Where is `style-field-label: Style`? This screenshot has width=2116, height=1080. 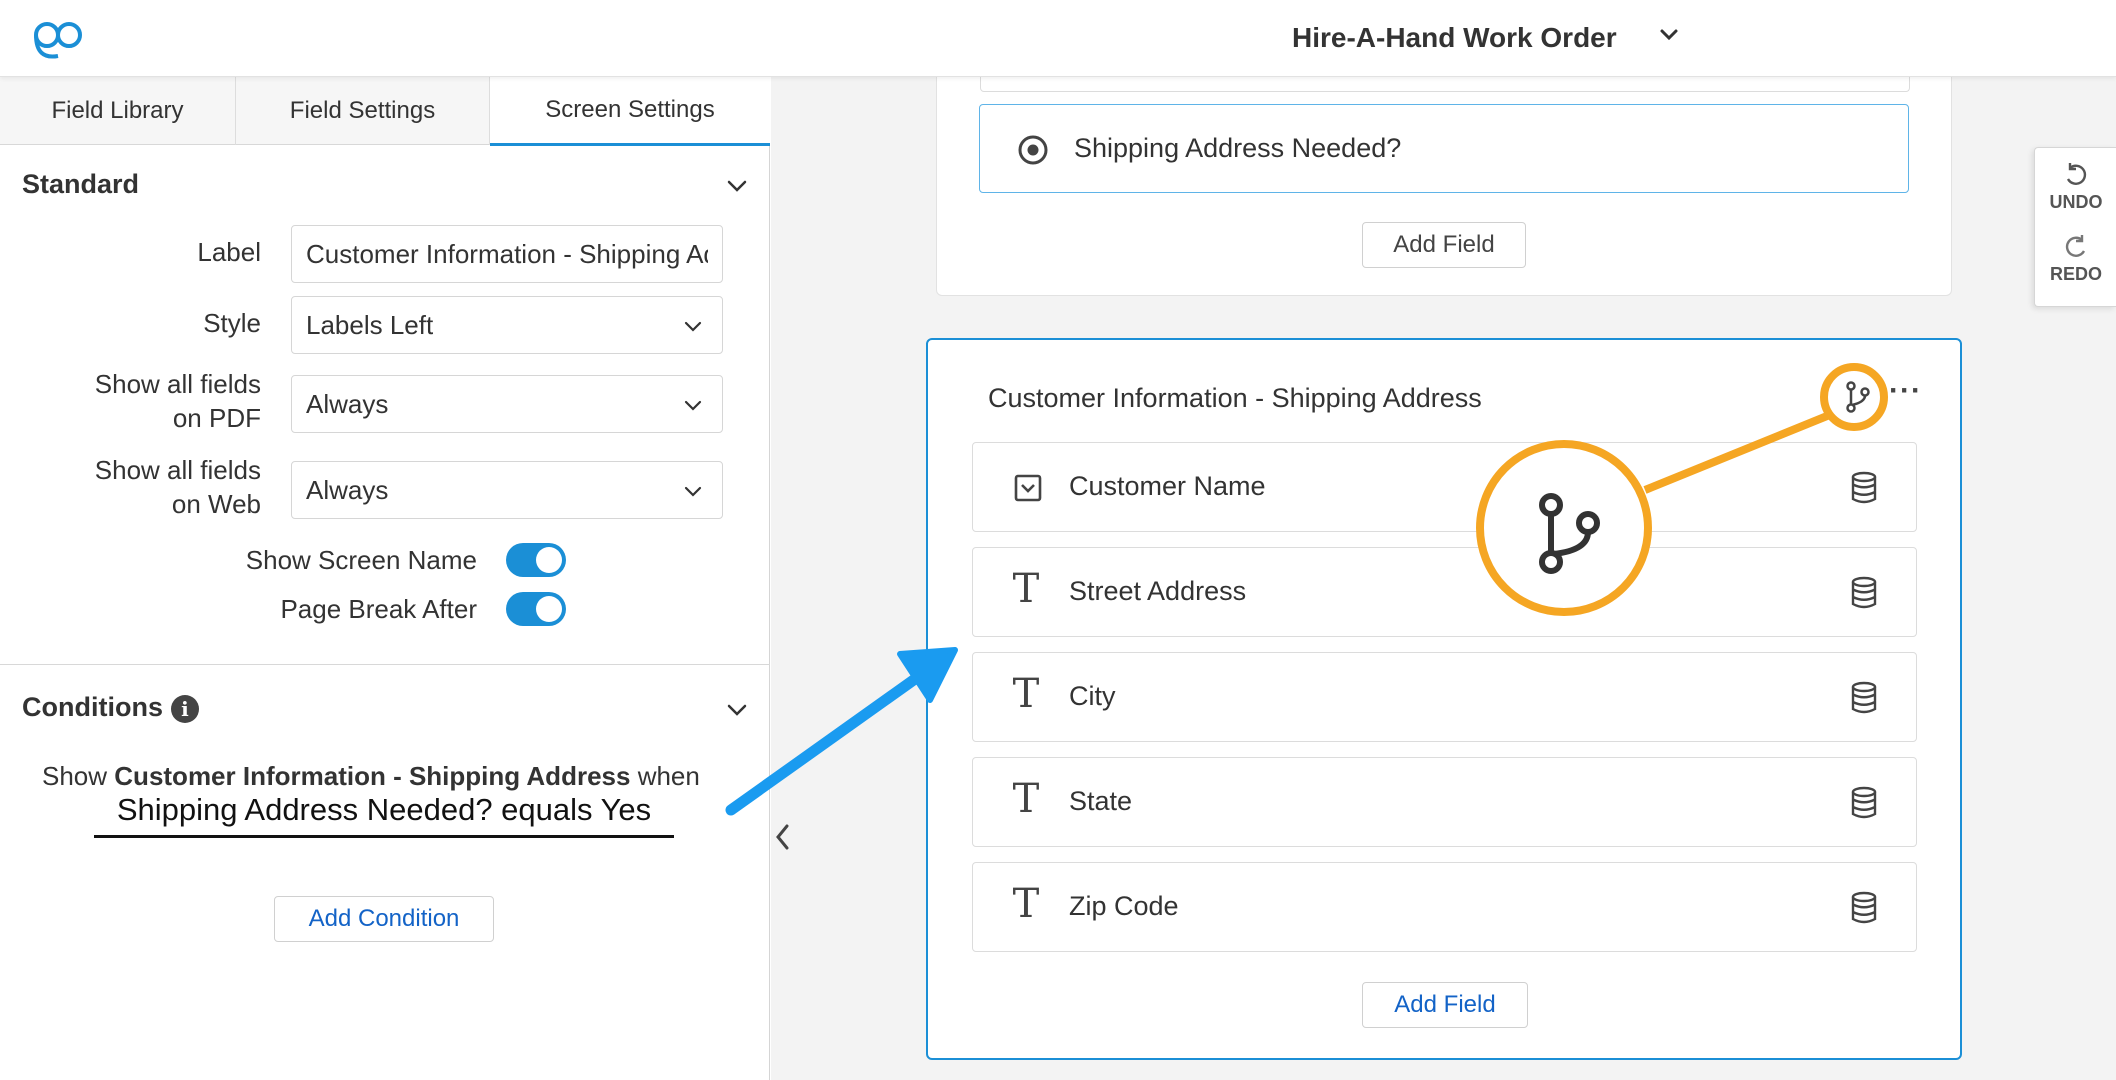 style-field-label: Style is located at coordinates (232, 323).